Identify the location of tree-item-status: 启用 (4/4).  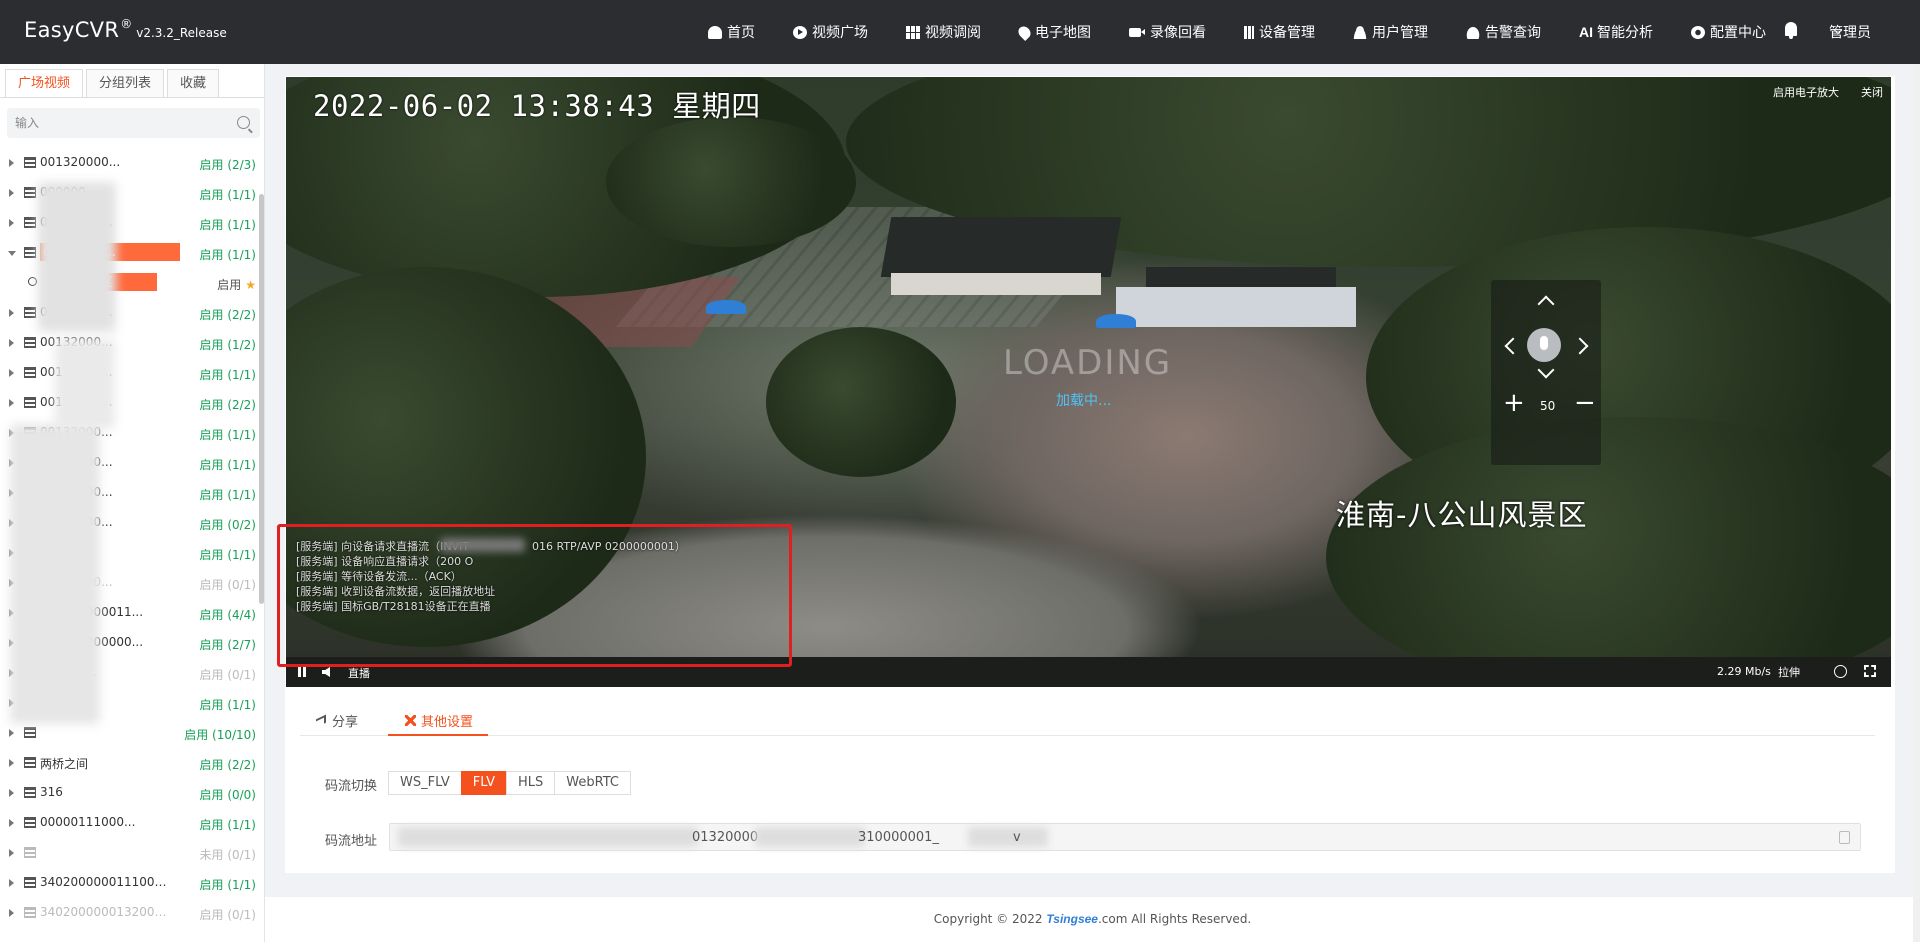
(228, 614).